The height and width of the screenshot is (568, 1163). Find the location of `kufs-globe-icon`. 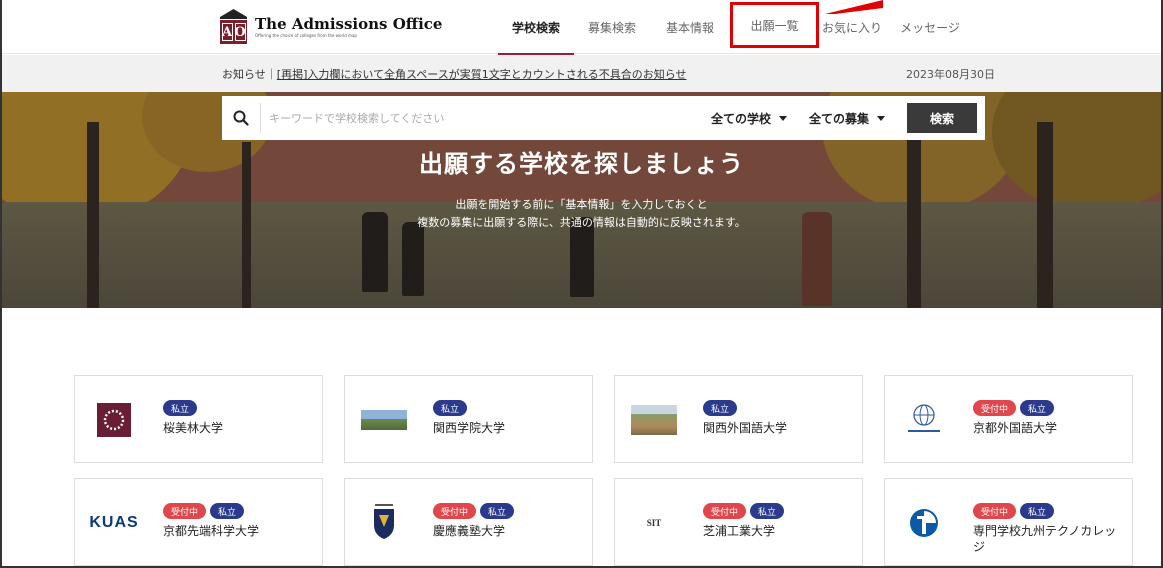

kufs-globe-icon is located at coordinates (924, 420).